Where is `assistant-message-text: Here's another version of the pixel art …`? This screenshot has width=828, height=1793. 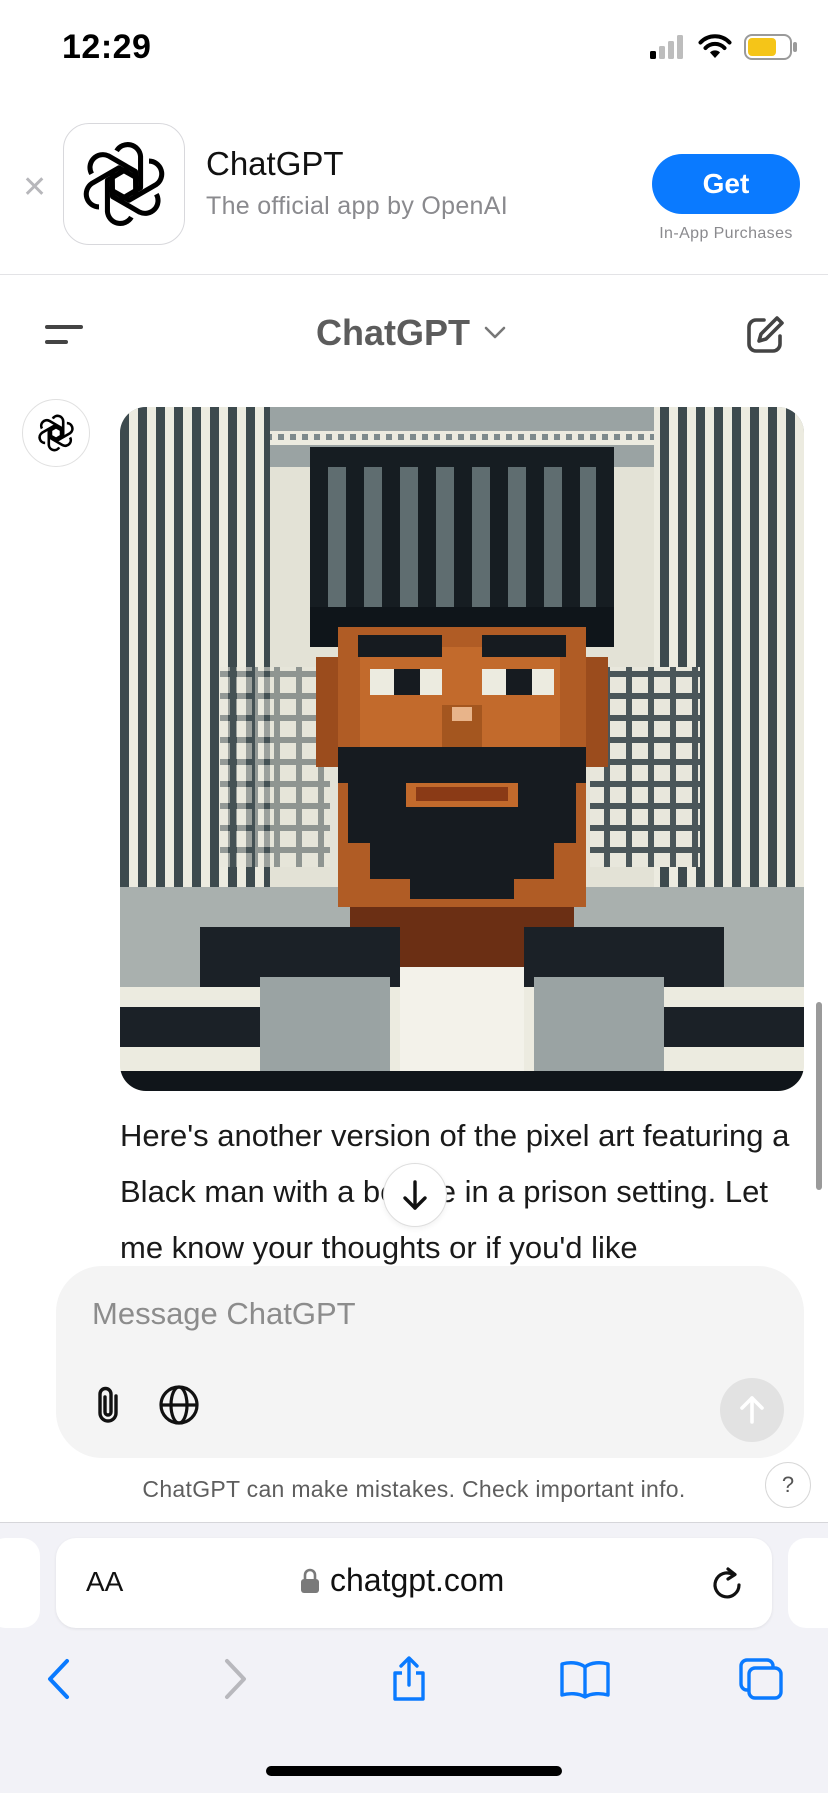 assistant-message-text: Here's another version of the pixel art … is located at coordinates (455, 1191).